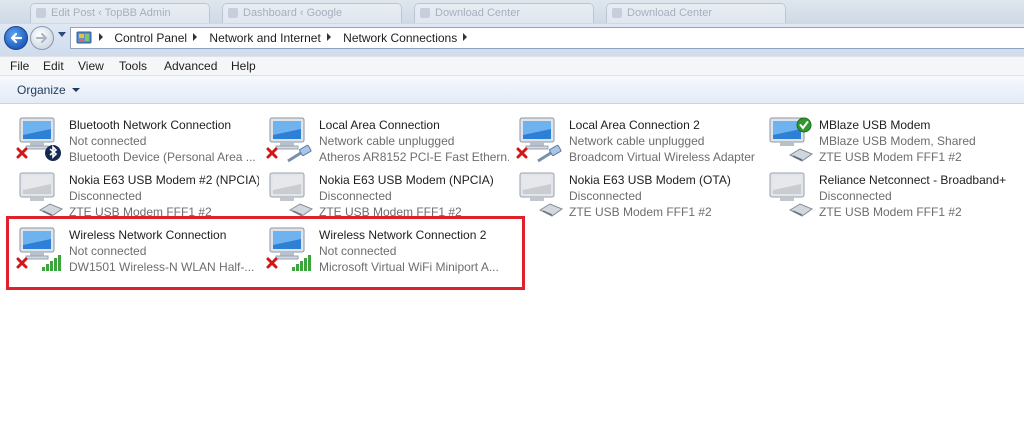  I want to click on connection-status: Not connected, so click(108, 141).